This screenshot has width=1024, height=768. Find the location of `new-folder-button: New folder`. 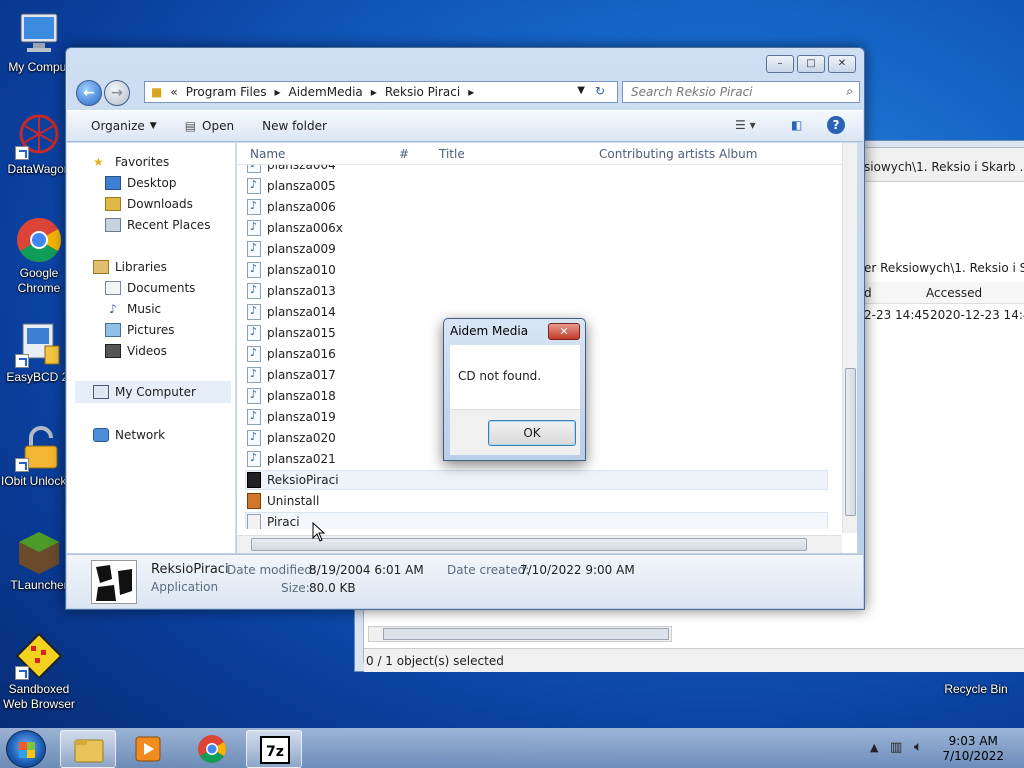

new-folder-button: New folder is located at coordinates (294, 126).